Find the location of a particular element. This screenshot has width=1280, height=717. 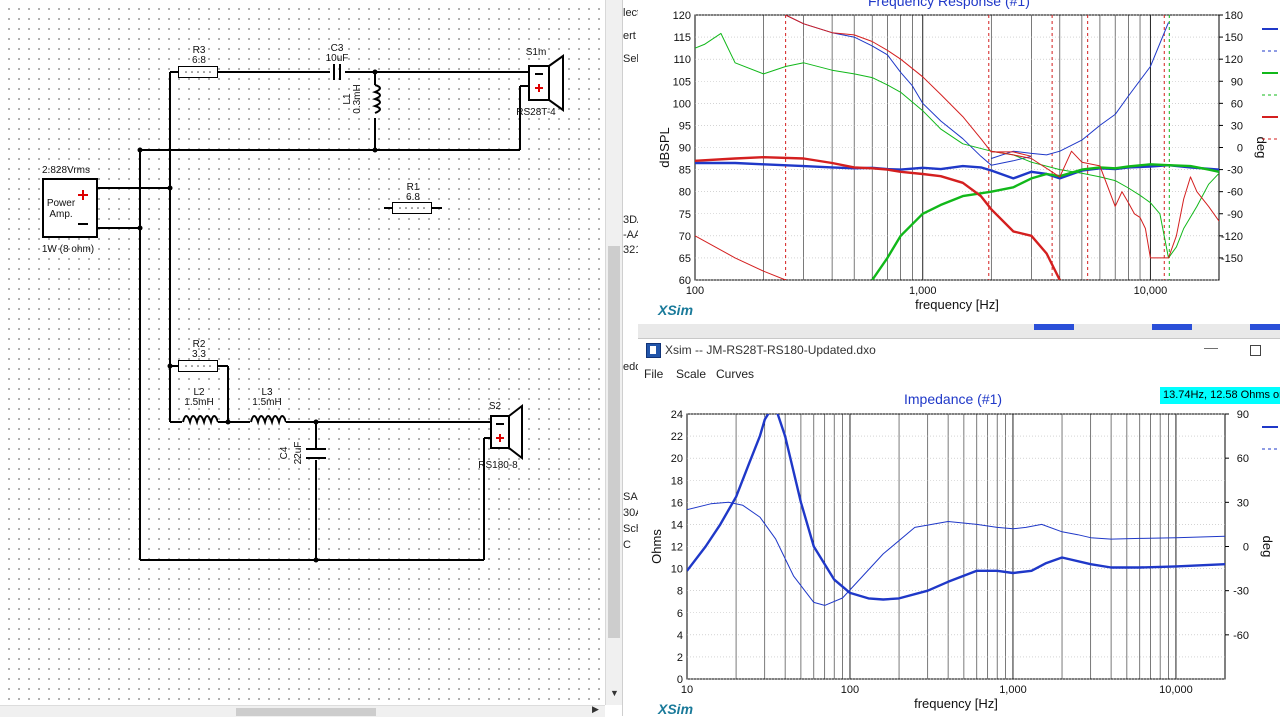

y-axis-label: Ohms is located at coordinates (656, 546).